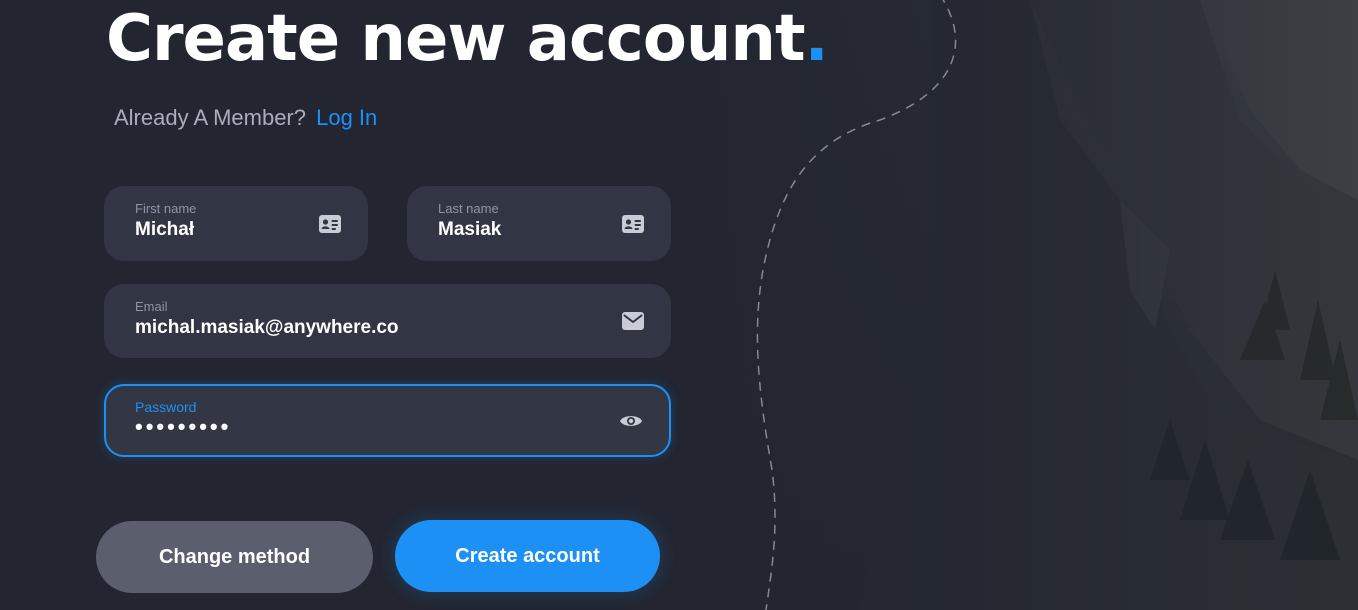 Image resolution: width=1358 pixels, height=610 pixels. I want to click on envelope-icon, so click(633, 321).